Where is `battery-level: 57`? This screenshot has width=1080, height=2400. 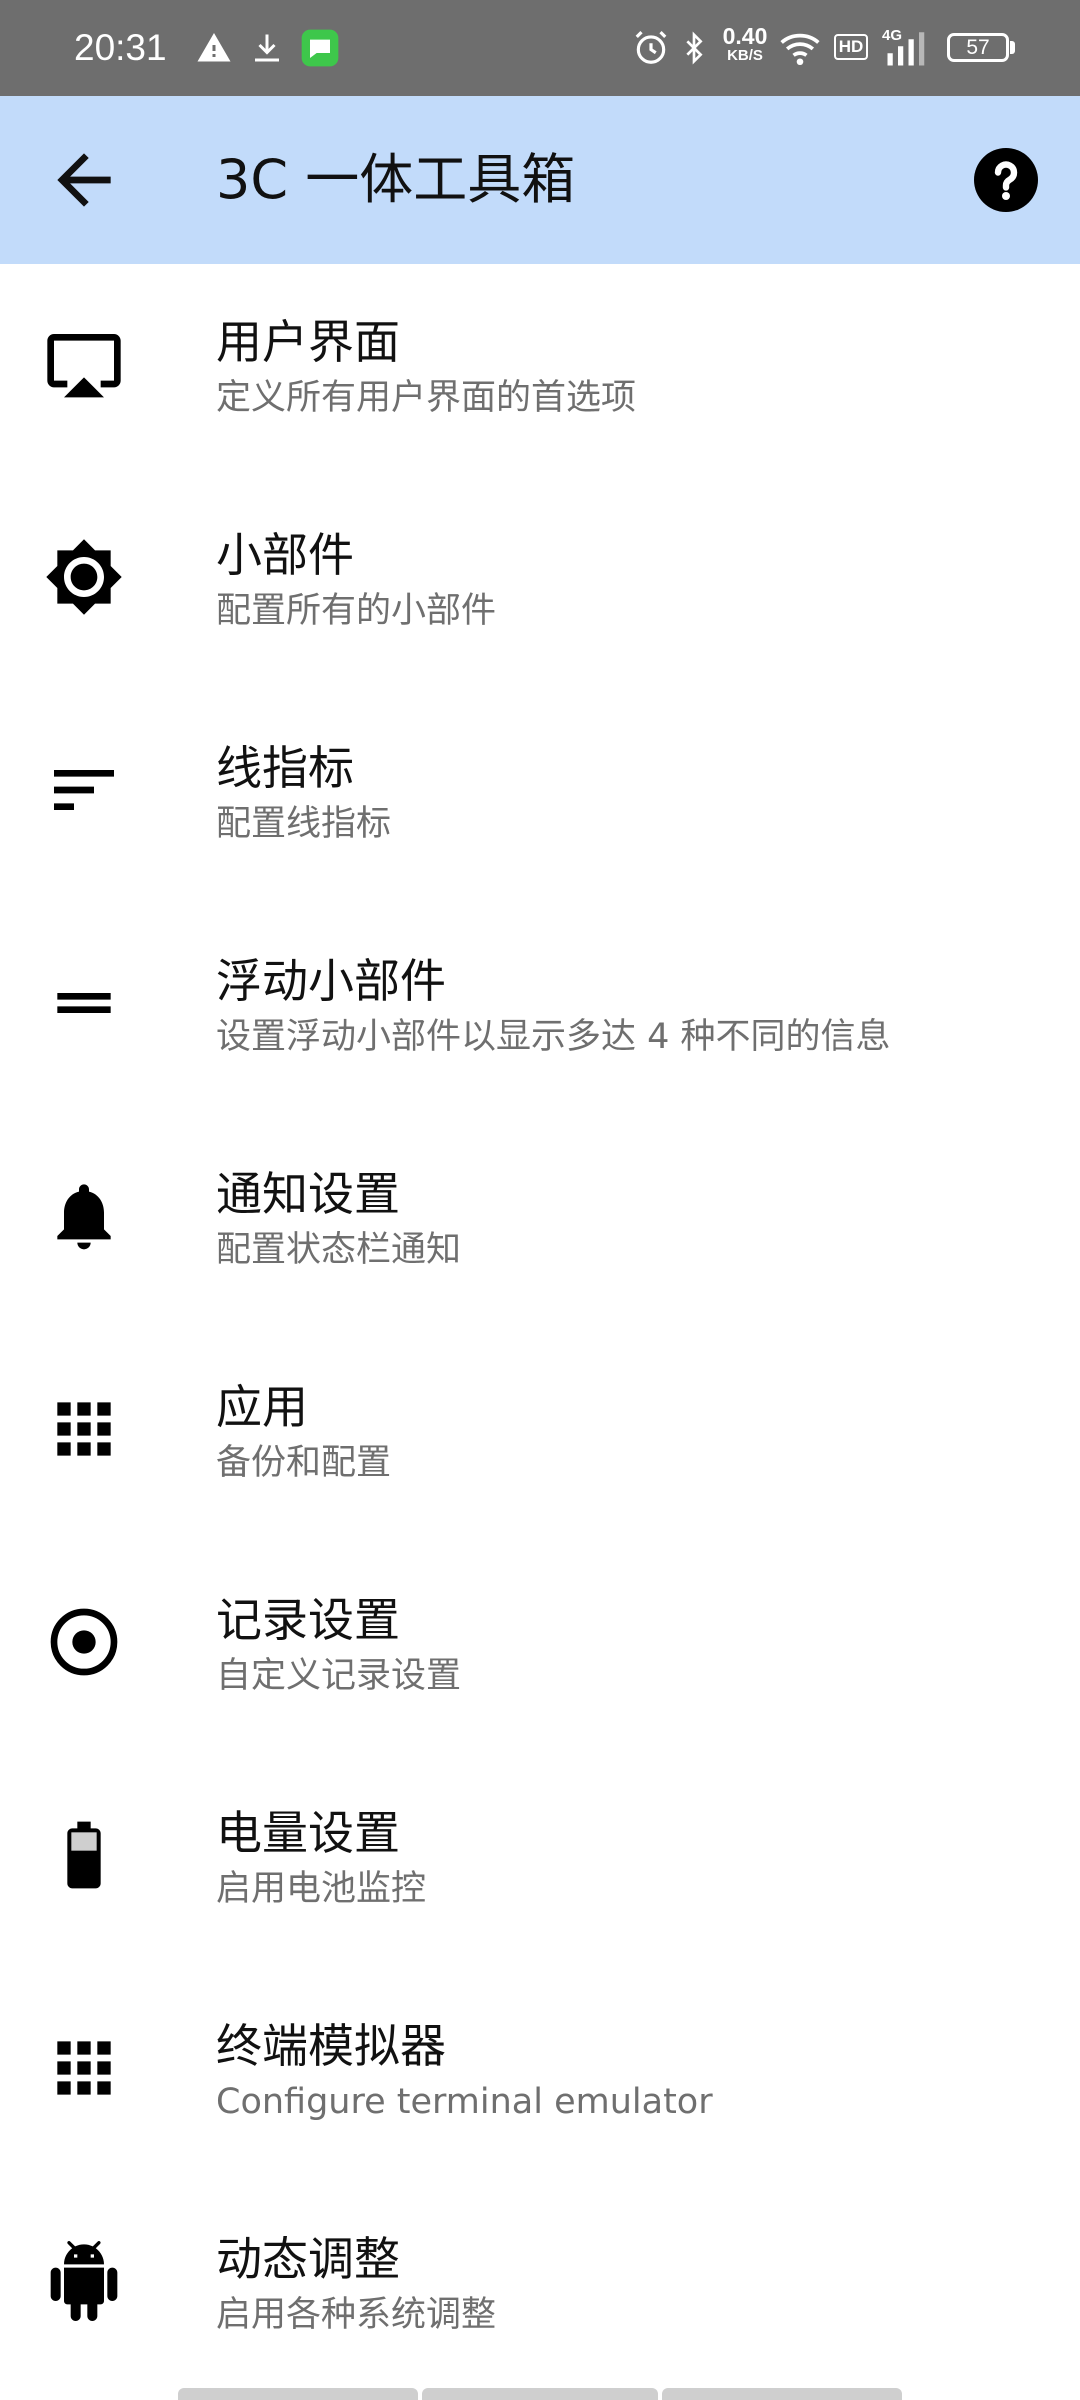 battery-level: 57 is located at coordinates (978, 47).